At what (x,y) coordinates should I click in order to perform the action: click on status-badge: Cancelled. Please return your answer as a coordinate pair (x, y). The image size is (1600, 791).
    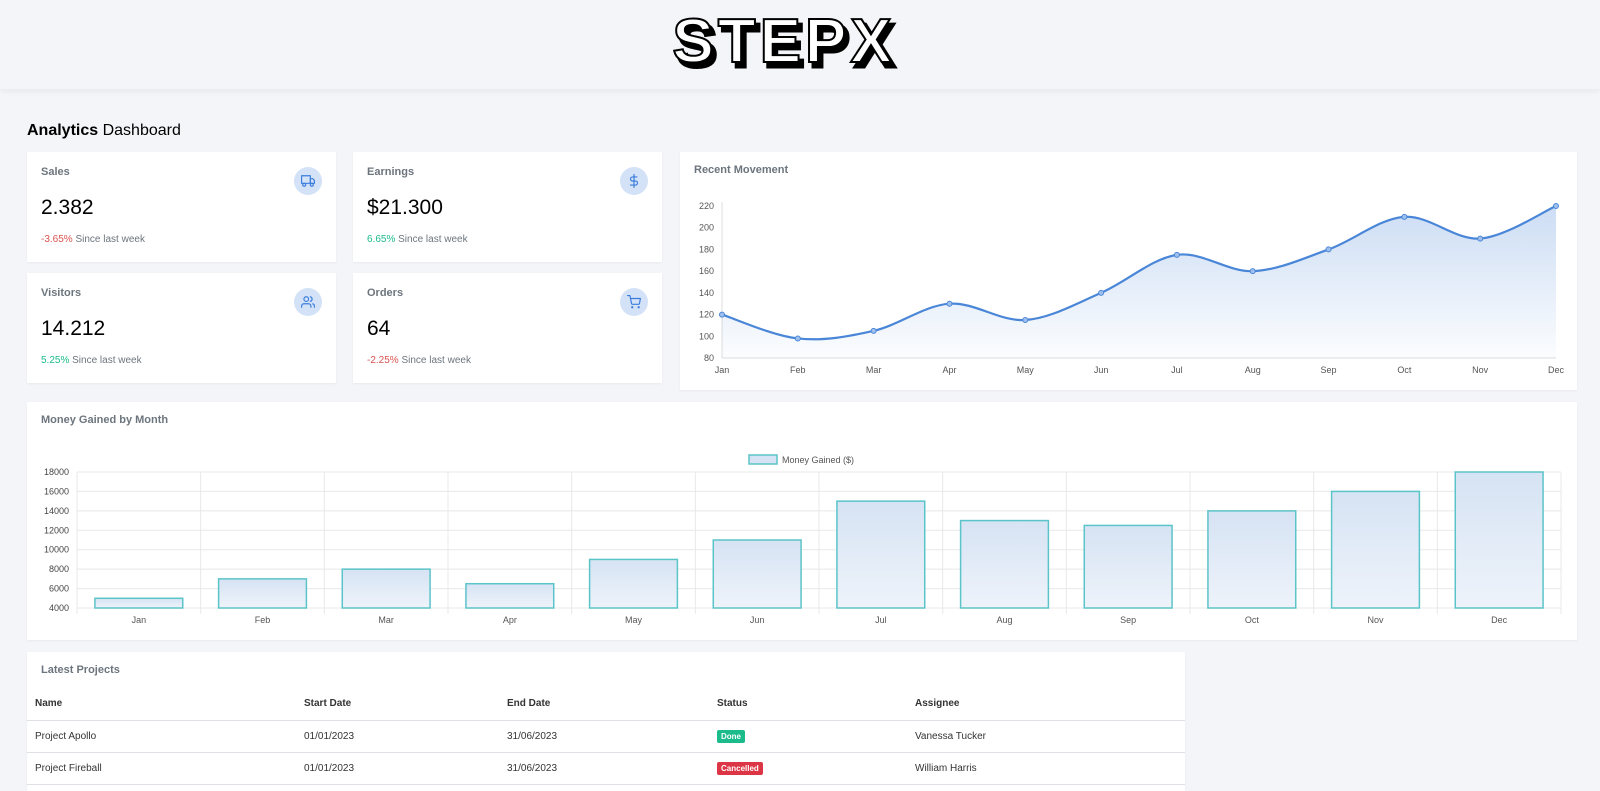
    Looking at the image, I should click on (740, 768).